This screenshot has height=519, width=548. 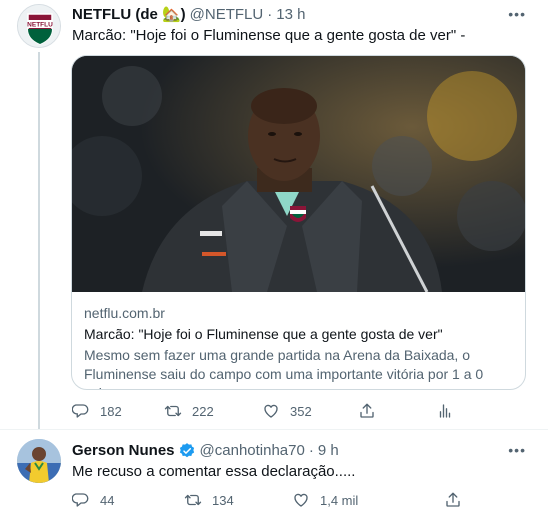 I want to click on player-photo-icon, so click(x=39, y=461).